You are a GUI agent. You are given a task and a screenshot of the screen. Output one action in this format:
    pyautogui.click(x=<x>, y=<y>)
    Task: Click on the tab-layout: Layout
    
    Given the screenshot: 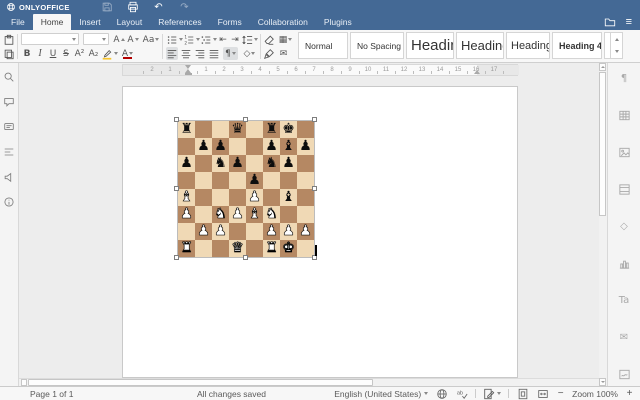 What is the action you would take?
    pyautogui.click(x=130, y=22)
    